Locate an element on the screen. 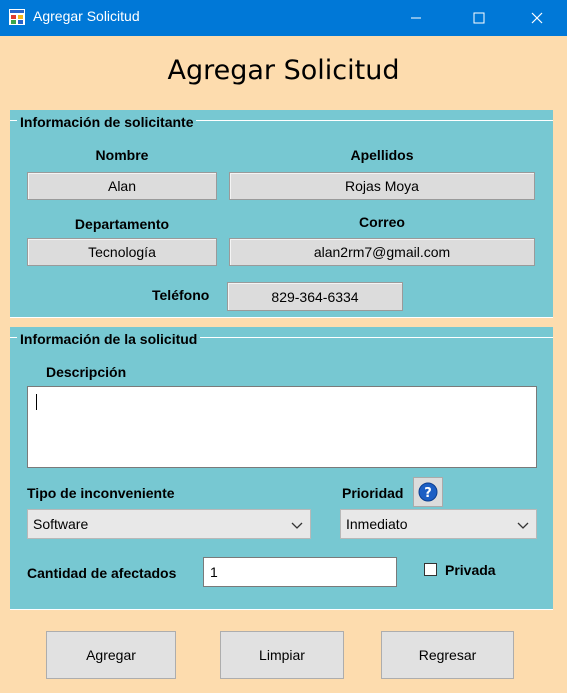 This screenshot has width=567, height=693. apellidos-field: Rojas Moya is located at coordinates (382, 186).